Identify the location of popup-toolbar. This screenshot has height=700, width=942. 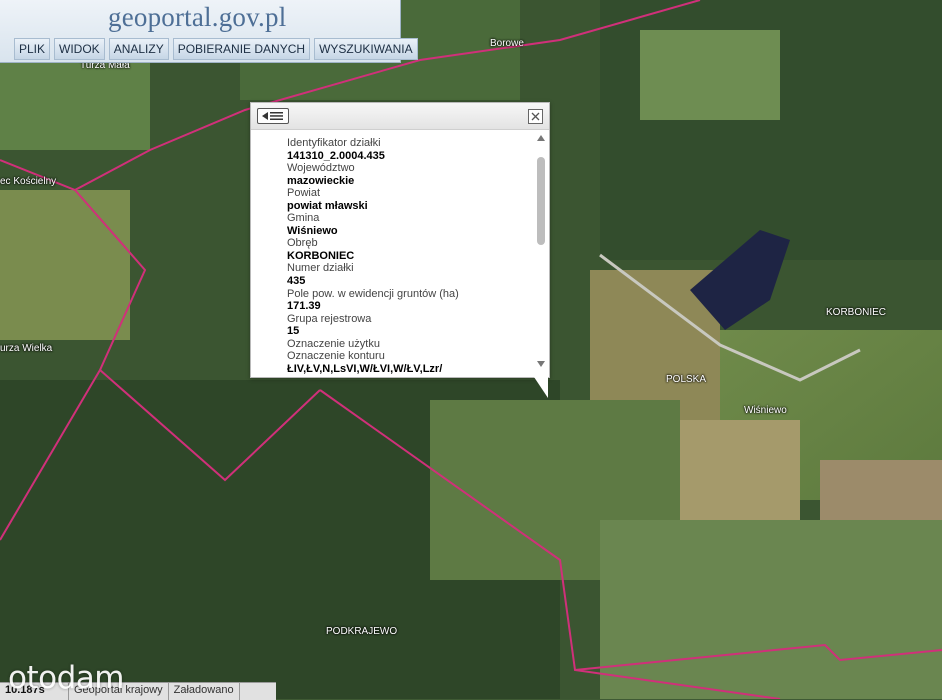
(400, 116).